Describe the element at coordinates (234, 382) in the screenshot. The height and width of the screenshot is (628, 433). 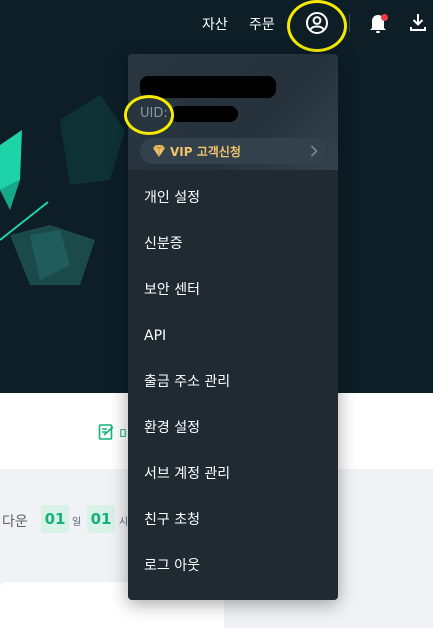
I see `menu-item-withdrawal-addresses: 출금 주소 관리` at that location.